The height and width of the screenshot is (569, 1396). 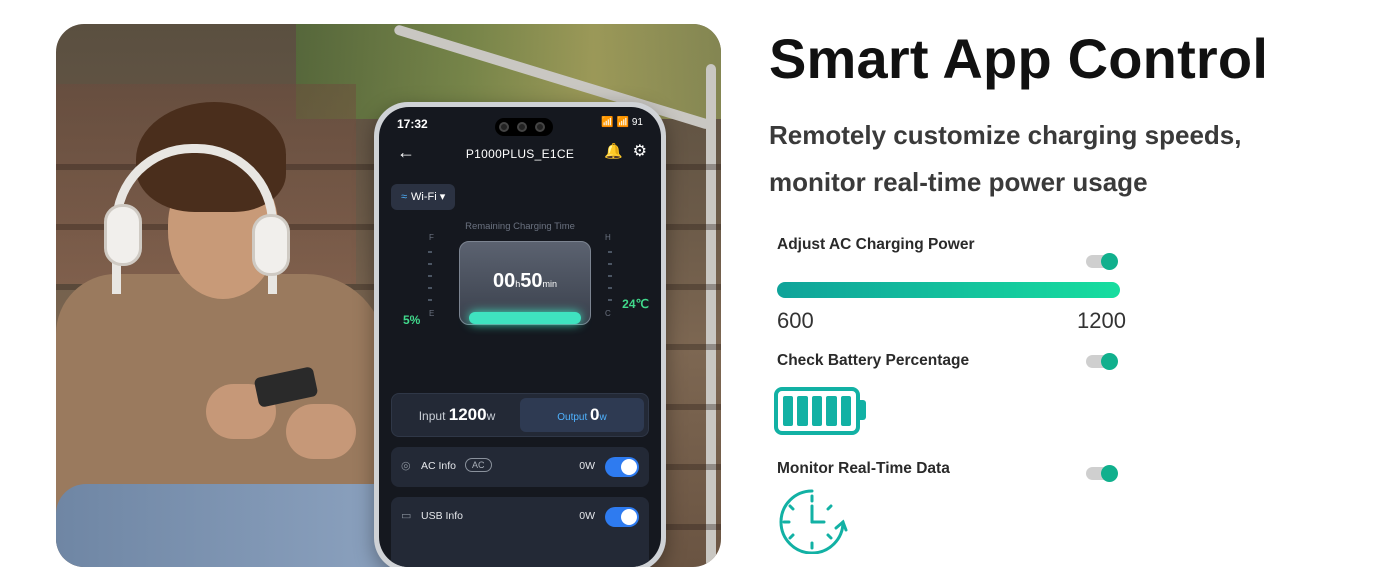 What do you see at coordinates (412, 320) in the screenshot?
I see `battery-percent: 5%` at bounding box center [412, 320].